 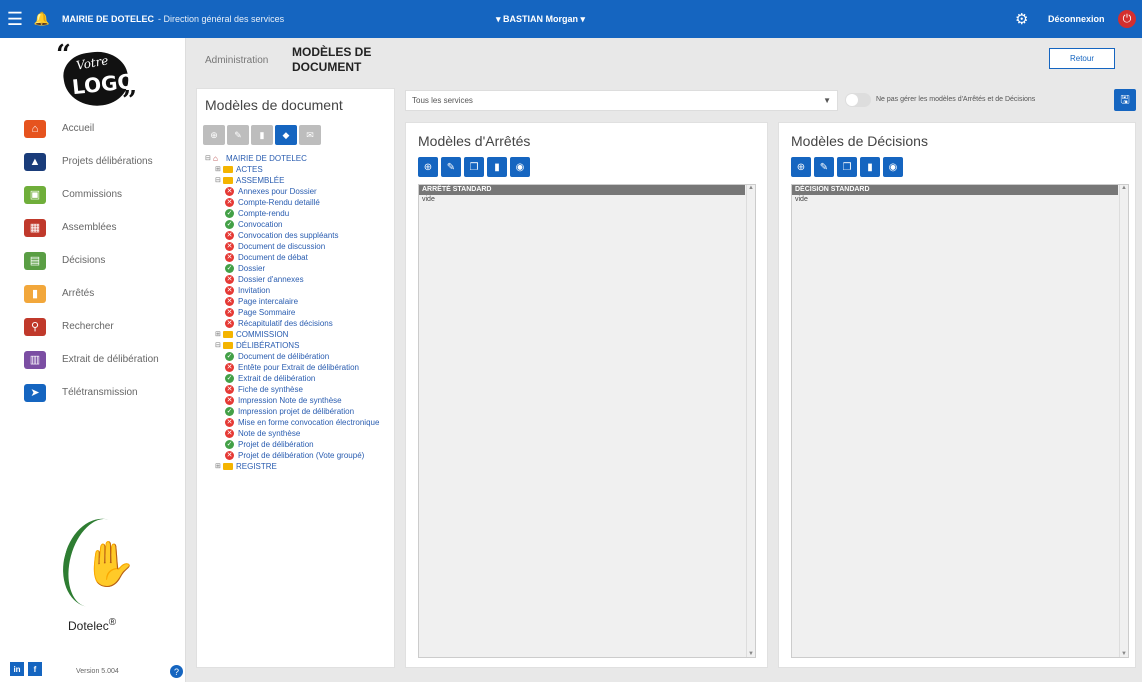 I want to click on tree-item: ✕ Page intercalaire, so click(x=299, y=301).